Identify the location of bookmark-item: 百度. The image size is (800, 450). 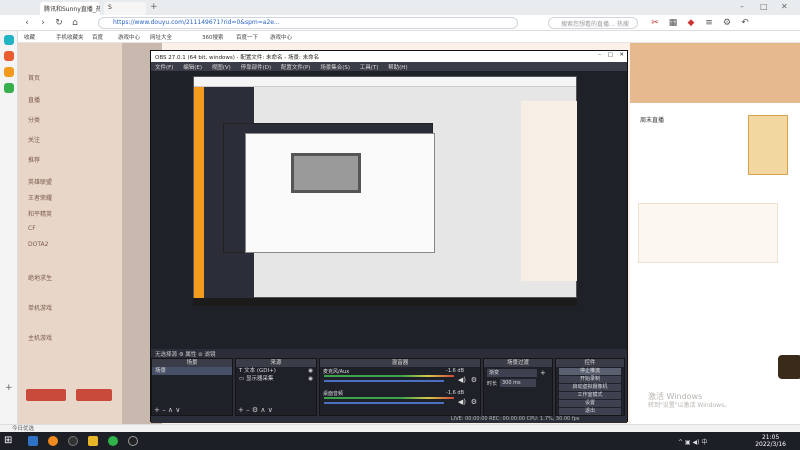
(97, 37).